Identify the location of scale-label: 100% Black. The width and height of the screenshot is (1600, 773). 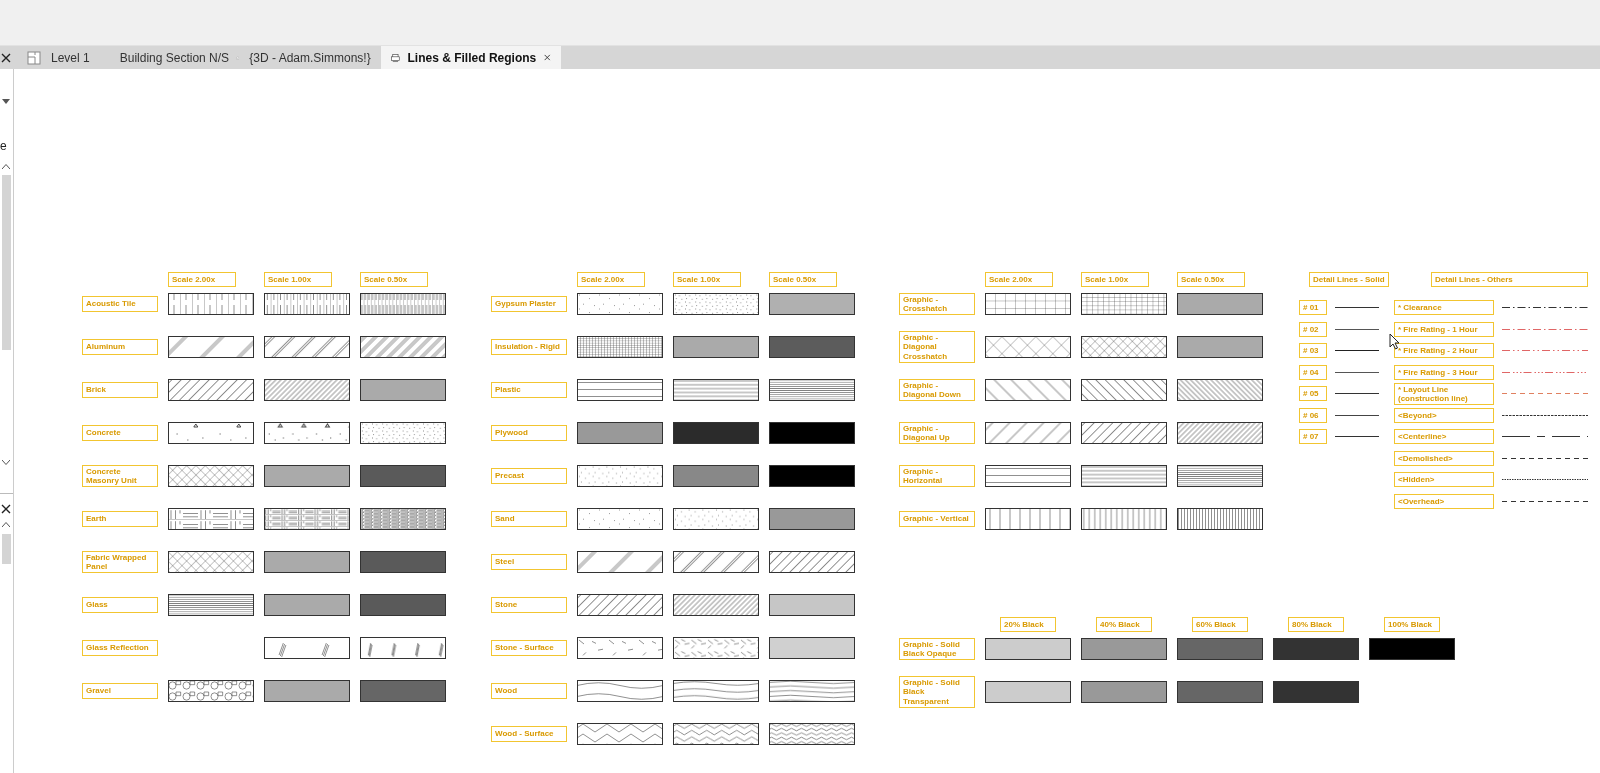
(1412, 624).